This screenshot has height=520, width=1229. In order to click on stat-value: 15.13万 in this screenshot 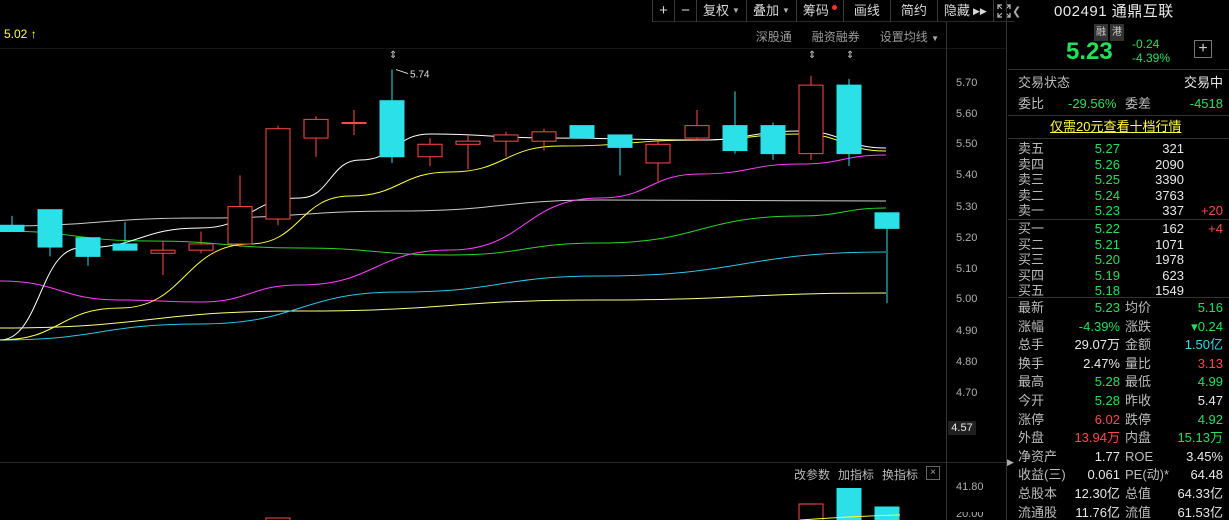, I will do `click(1200, 438)`.